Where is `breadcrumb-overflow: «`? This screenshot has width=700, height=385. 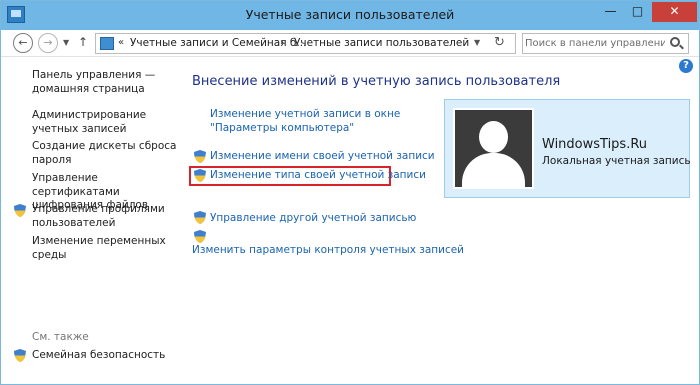
breadcrumb-overflow: « is located at coordinates (121, 42).